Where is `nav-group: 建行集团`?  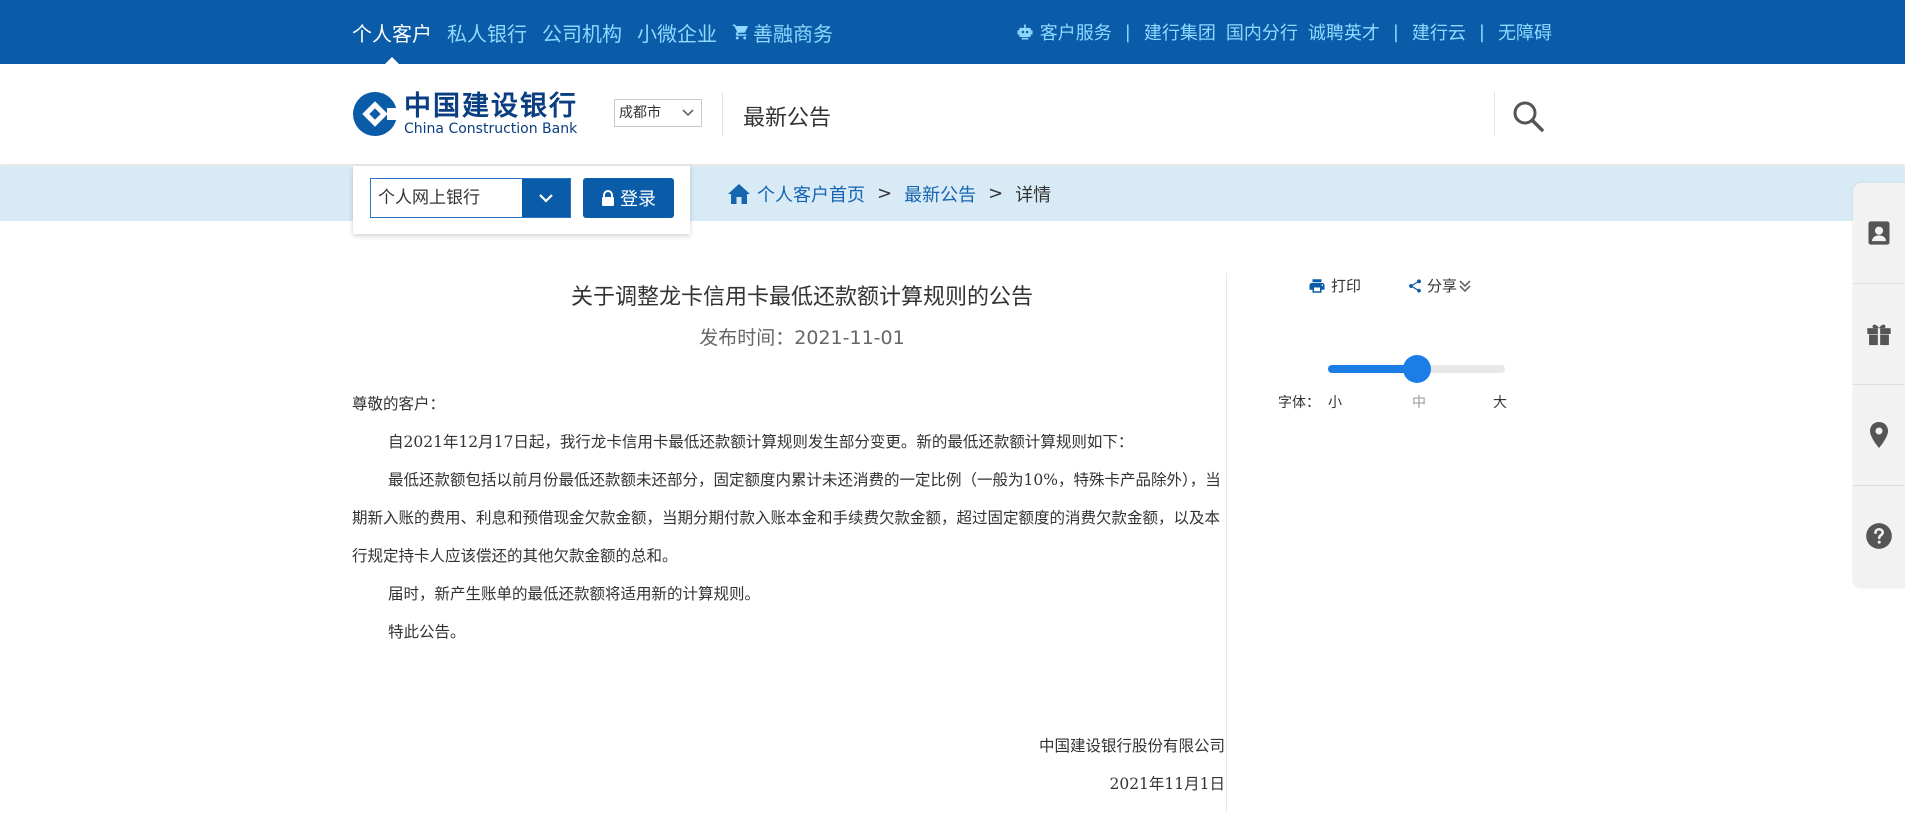
nav-group: 建行集团 is located at coordinates (1180, 32).